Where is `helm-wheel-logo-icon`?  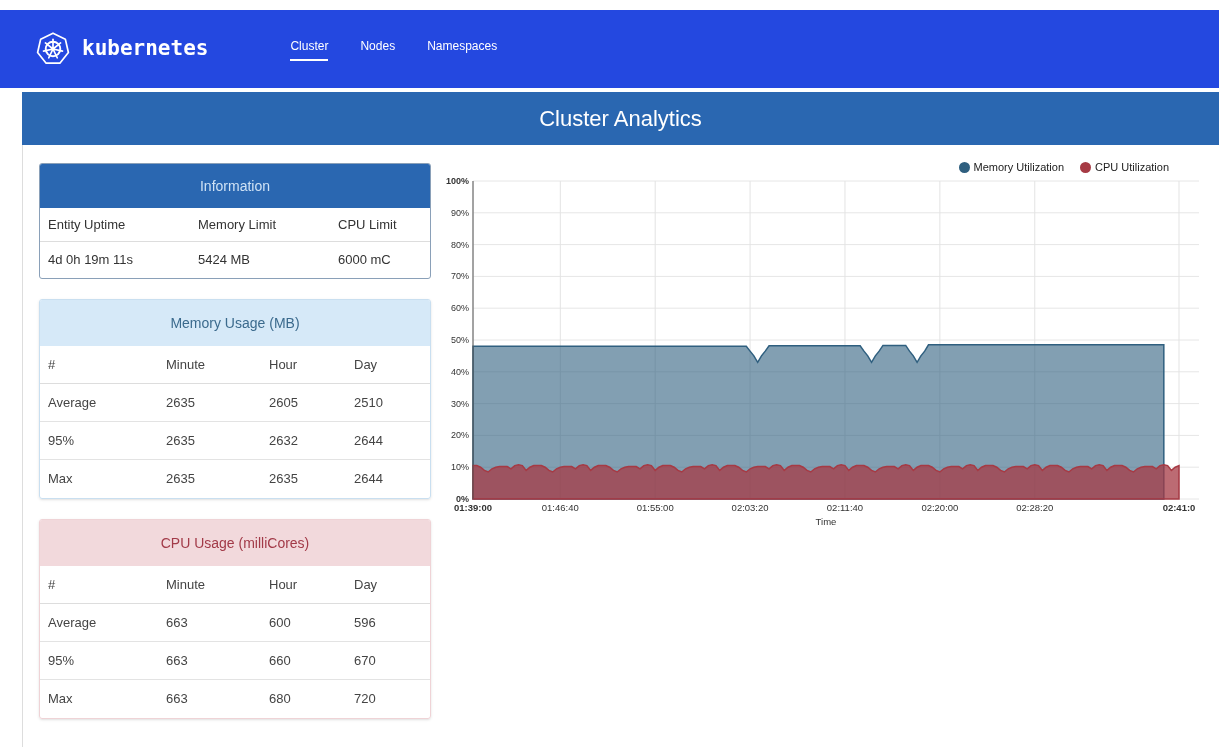 helm-wheel-logo-icon is located at coordinates (53, 49).